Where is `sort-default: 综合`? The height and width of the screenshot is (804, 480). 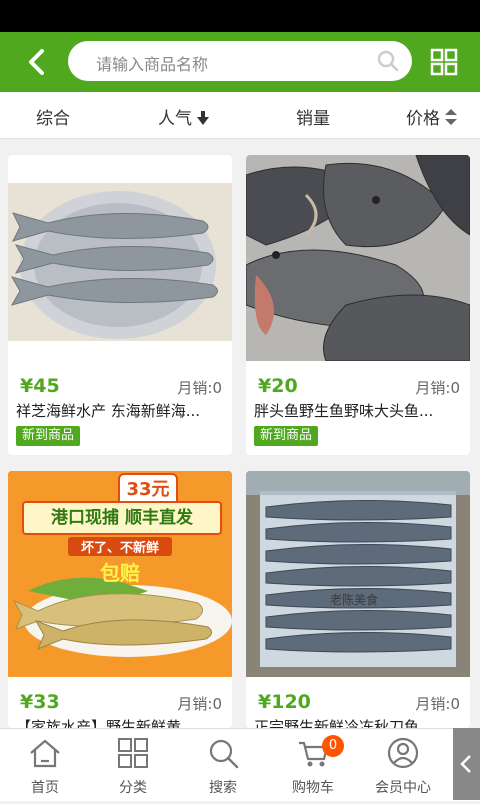
sort-default: 综合 is located at coordinates (53, 116).